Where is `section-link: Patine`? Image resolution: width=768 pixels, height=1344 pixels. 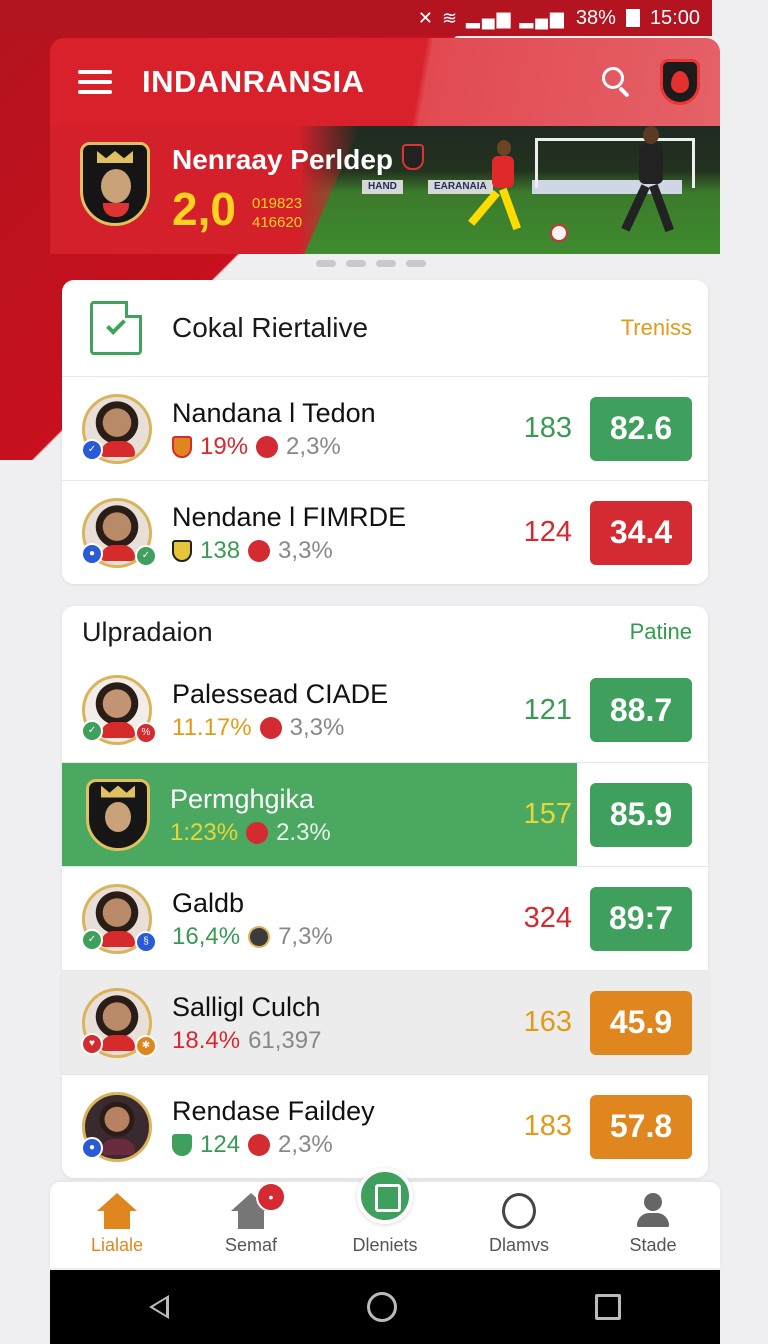
section-link: Patine is located at coordinates (661, 632).